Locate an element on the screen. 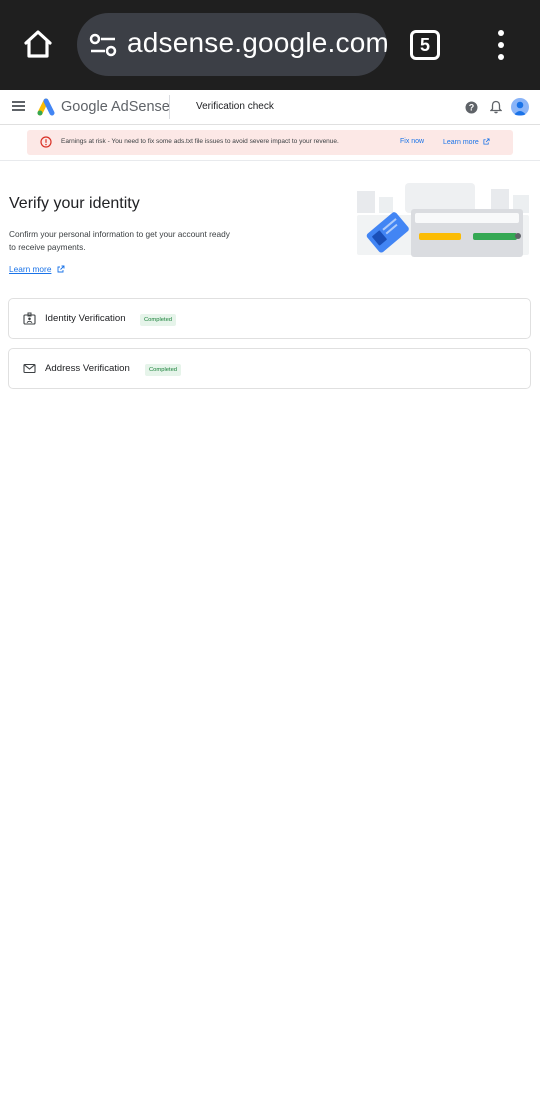 Image resolution: width=540 pixels, height=1097 pixels. menu-icon is located at coordinates (18, 106).